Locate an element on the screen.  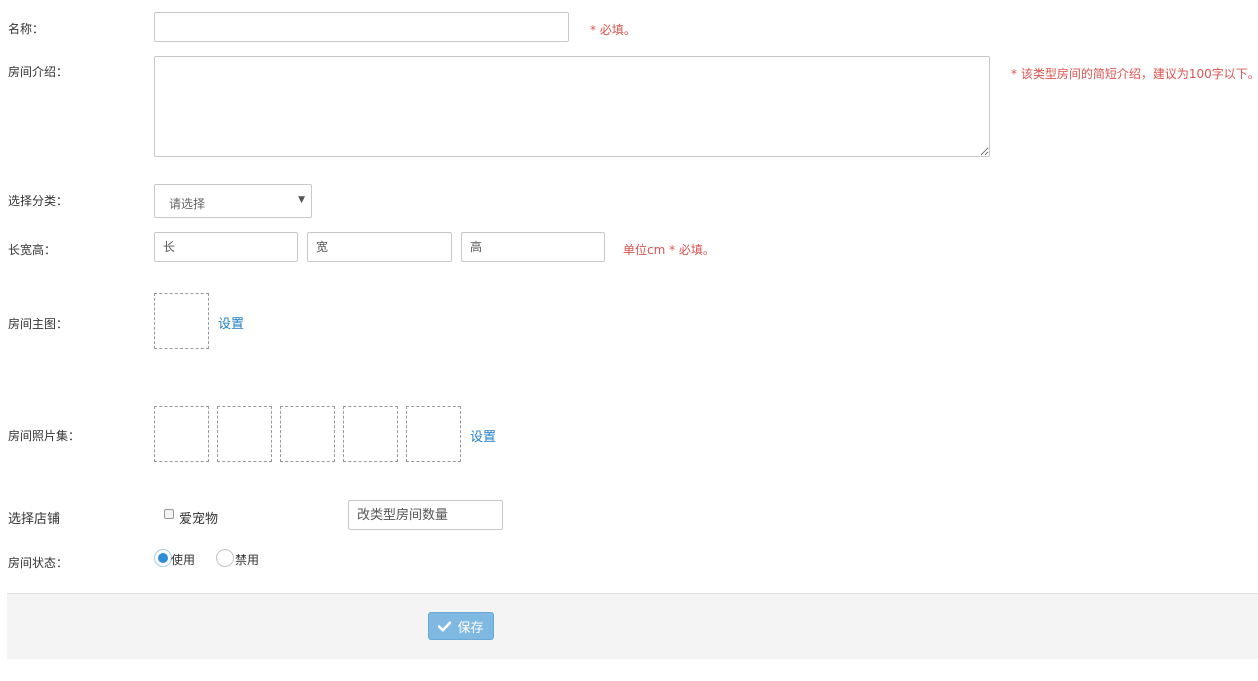
intro-textarea is located at coordinates (572, 106).